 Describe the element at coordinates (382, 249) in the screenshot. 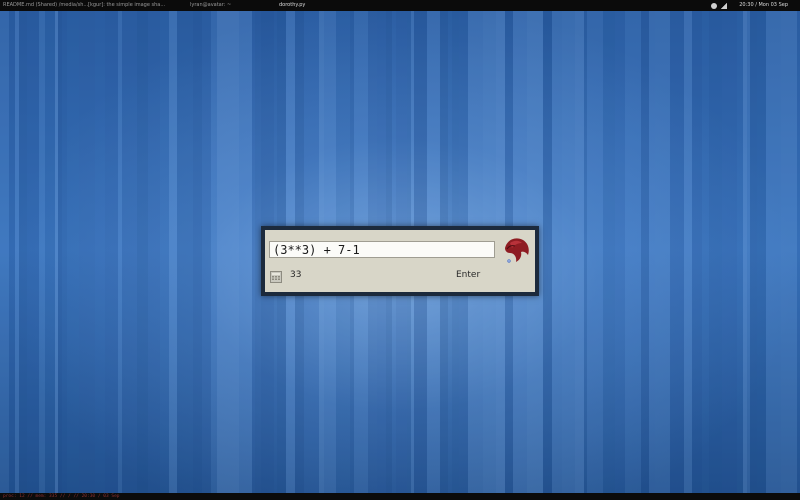

I see `query-input` at that location.